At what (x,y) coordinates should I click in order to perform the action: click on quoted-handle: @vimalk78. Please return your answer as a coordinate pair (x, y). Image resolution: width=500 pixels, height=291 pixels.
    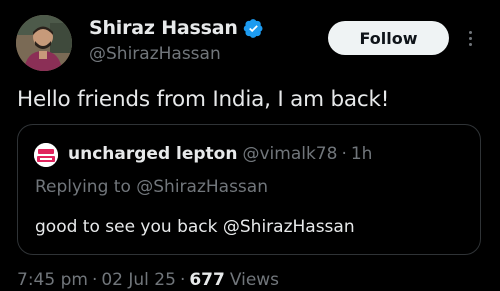
    Looking at the image, I should click on (289, 154).